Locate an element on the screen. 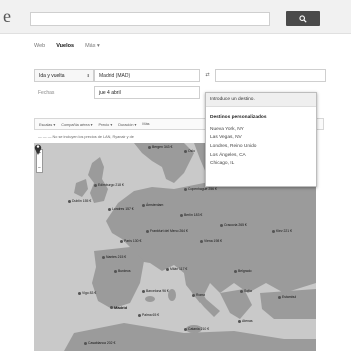 The height and width of the screenshot is (351, 351). trip-type-select: Ida y vuelta ⬍ is located at coordinates (64, 75).